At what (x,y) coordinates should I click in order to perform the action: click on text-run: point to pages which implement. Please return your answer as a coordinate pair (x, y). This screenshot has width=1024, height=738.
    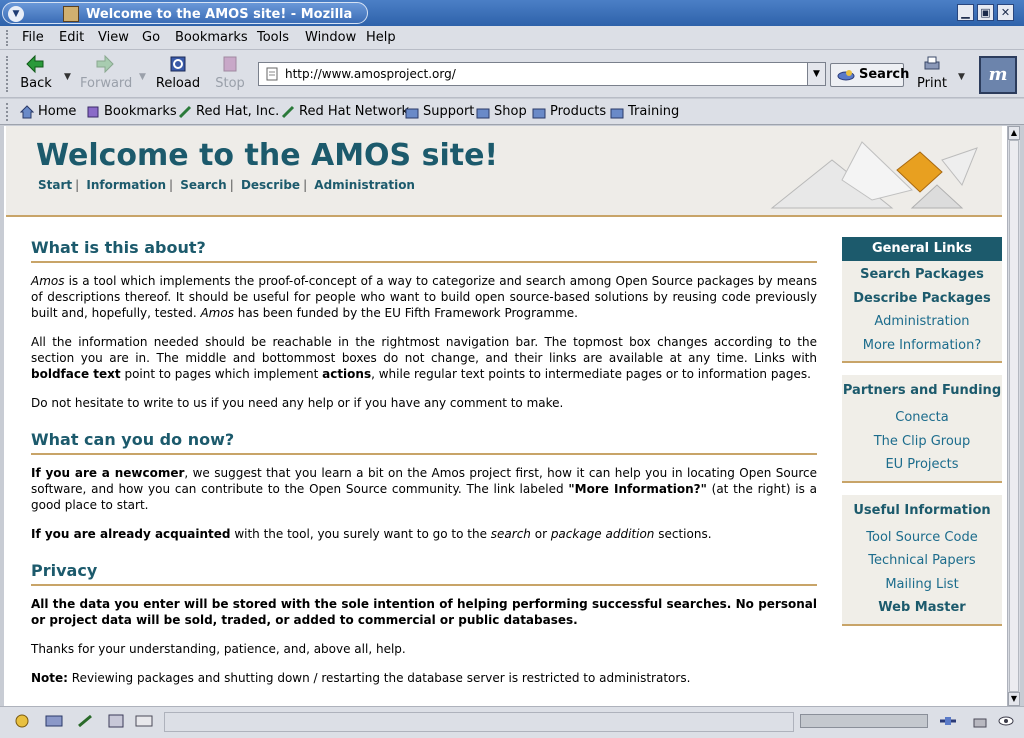
    Looking at the image, I should click on (221, 374).